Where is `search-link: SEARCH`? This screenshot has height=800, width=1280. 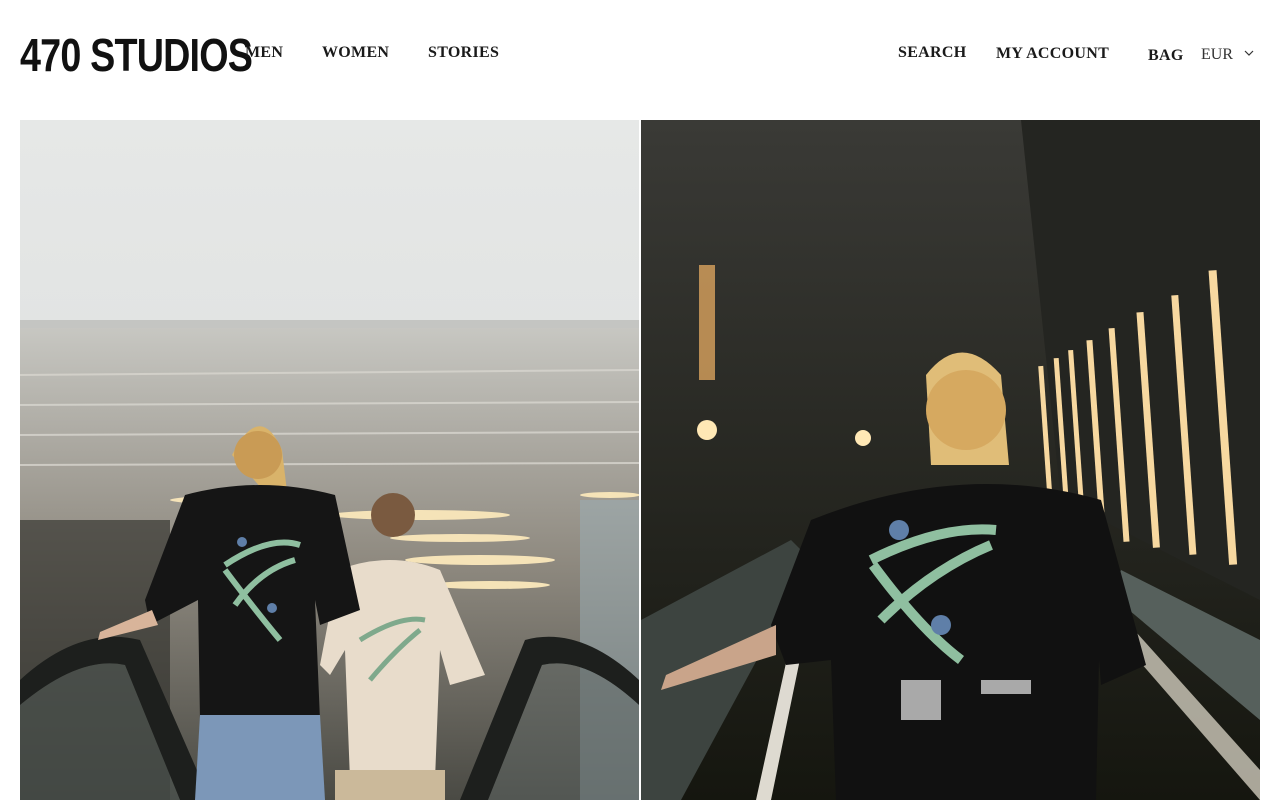 search-link: SEARCH is located at coordinates (932, 53).